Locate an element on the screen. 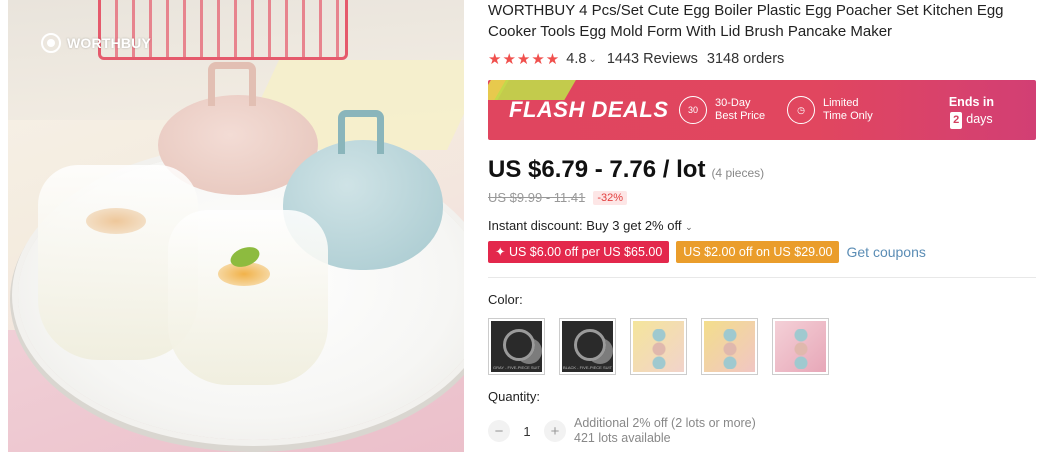 This screenshot has height=456, width=1038. countdown: Ends in 2 days is located at coordinates (971, 111).